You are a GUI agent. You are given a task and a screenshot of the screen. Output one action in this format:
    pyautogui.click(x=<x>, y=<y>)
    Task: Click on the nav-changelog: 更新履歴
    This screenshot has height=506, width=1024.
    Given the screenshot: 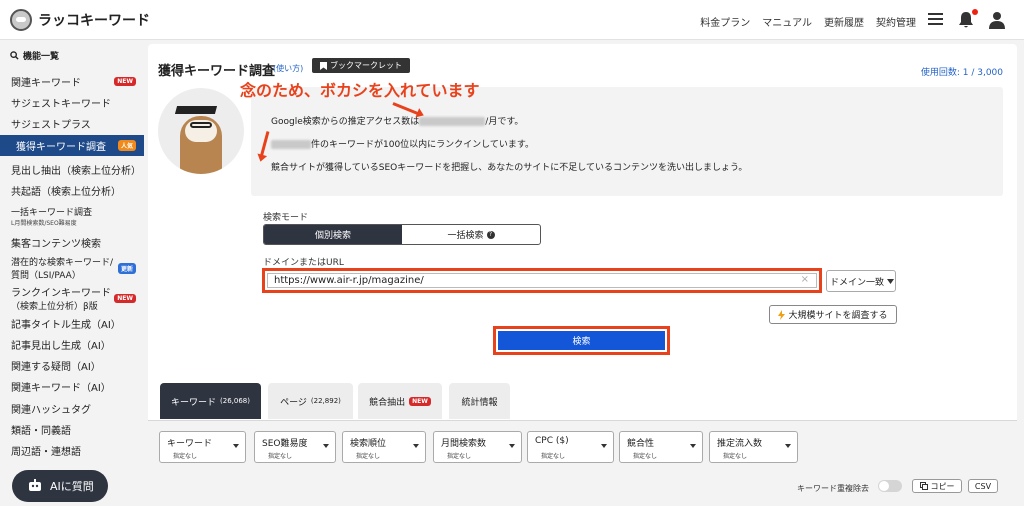 What is the action you would take?
    pyautogui.click(x=844, y=21)
    